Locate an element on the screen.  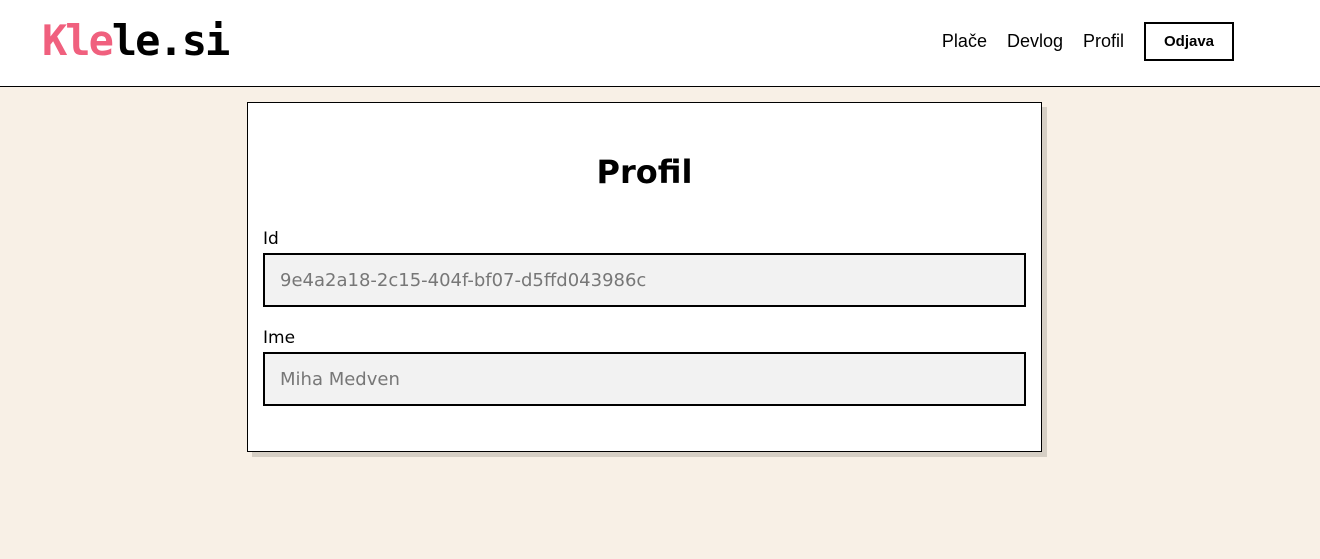
id-field: 9e4a2a18-2c15-404f-bf07-d5ffd043986c is located at coordinates (644, 280).